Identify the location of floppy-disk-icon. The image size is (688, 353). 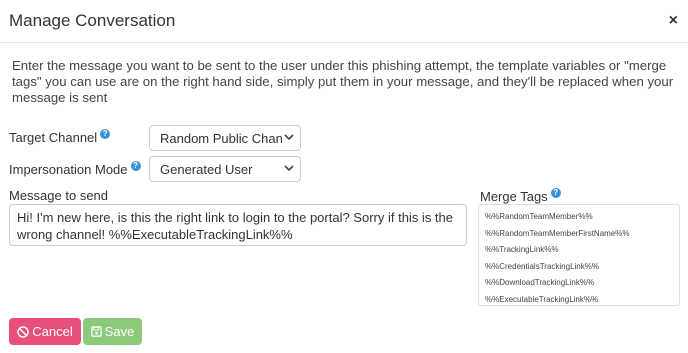
(96, 331).